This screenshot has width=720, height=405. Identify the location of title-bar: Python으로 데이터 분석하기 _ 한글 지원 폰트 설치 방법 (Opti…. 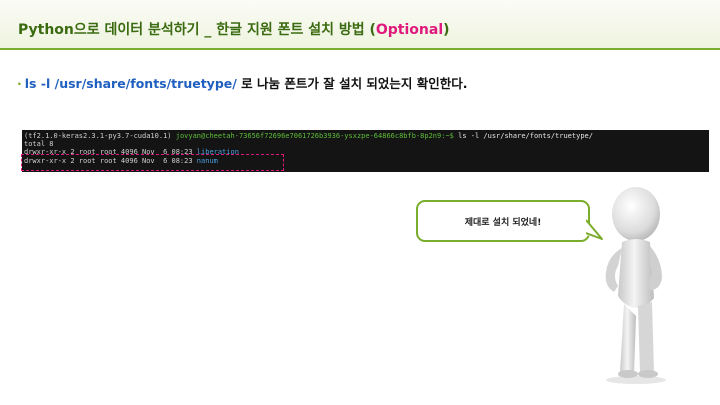
(360, 25).